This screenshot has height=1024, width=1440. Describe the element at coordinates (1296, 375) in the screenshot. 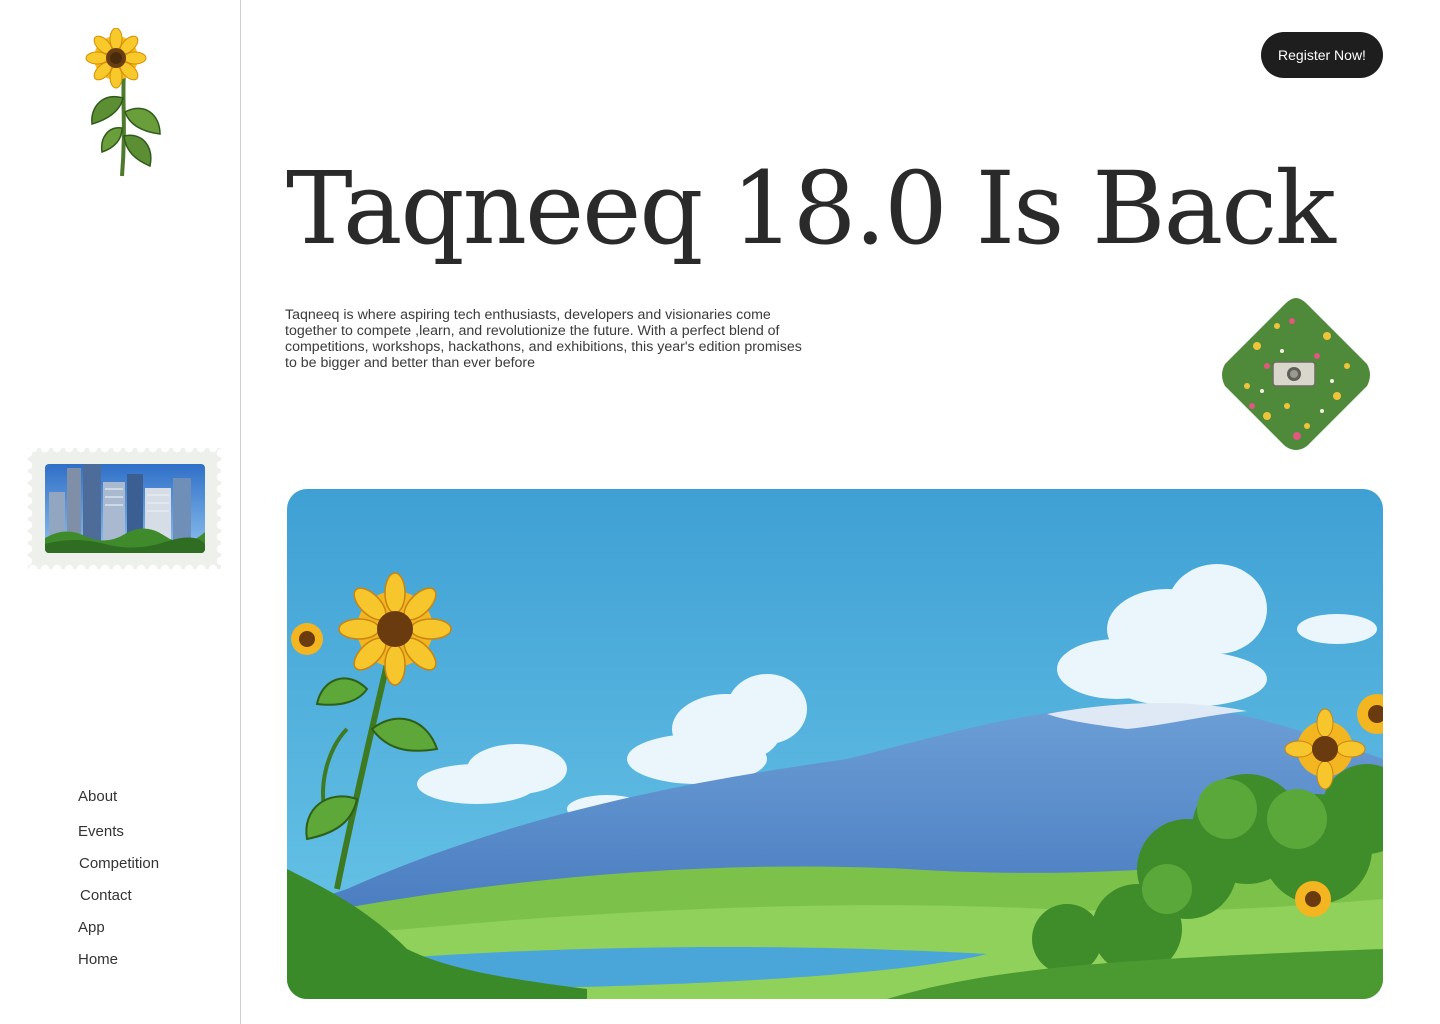

I see `flower-field-diamond-image` at that location.